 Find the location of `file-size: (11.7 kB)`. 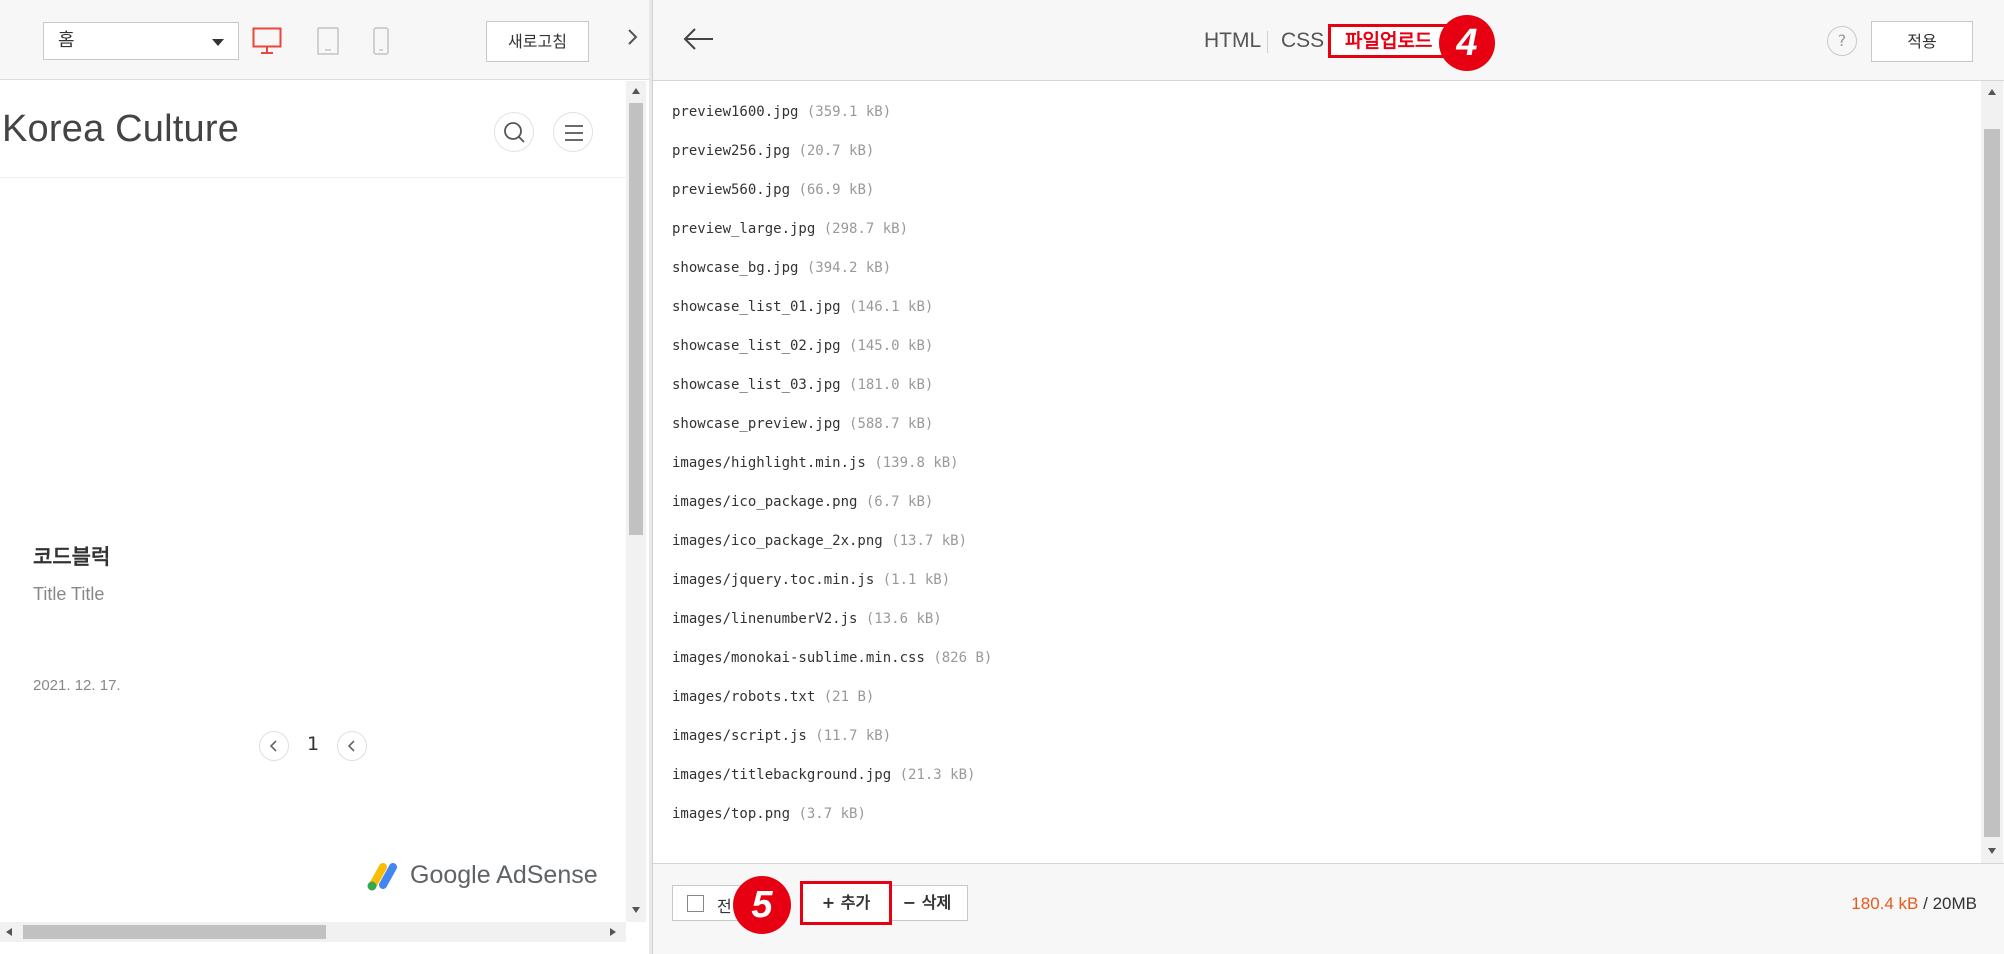

file-size: (11.7 kB) is located at coordinates (853, 736).